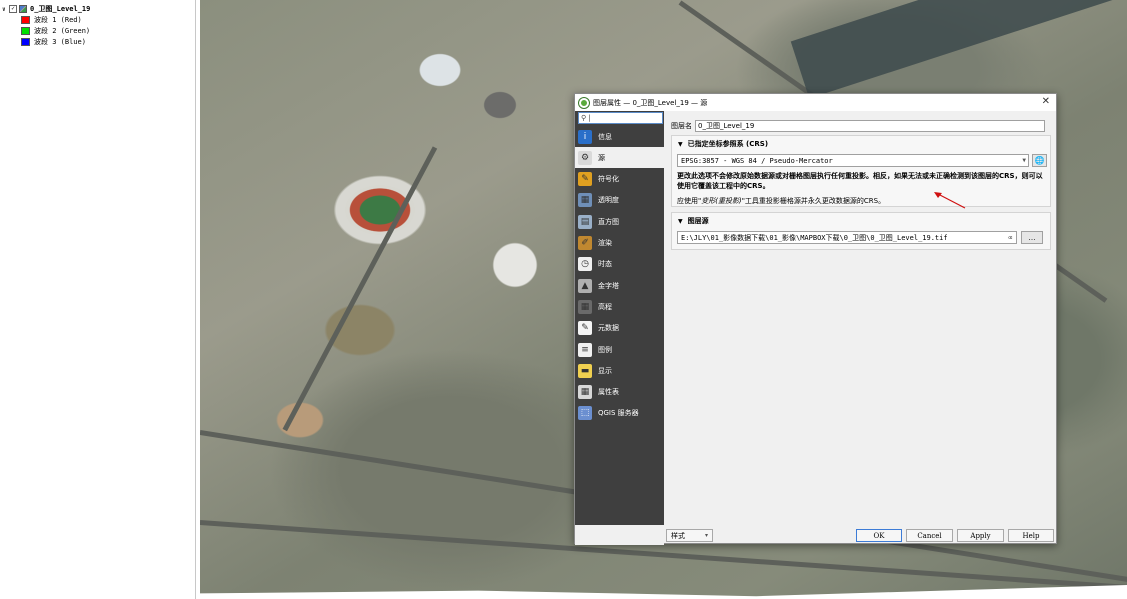  Describe the element at coordinates (1010, 238) in the screenshot. I see `clear-icon: ⌫` at that location.